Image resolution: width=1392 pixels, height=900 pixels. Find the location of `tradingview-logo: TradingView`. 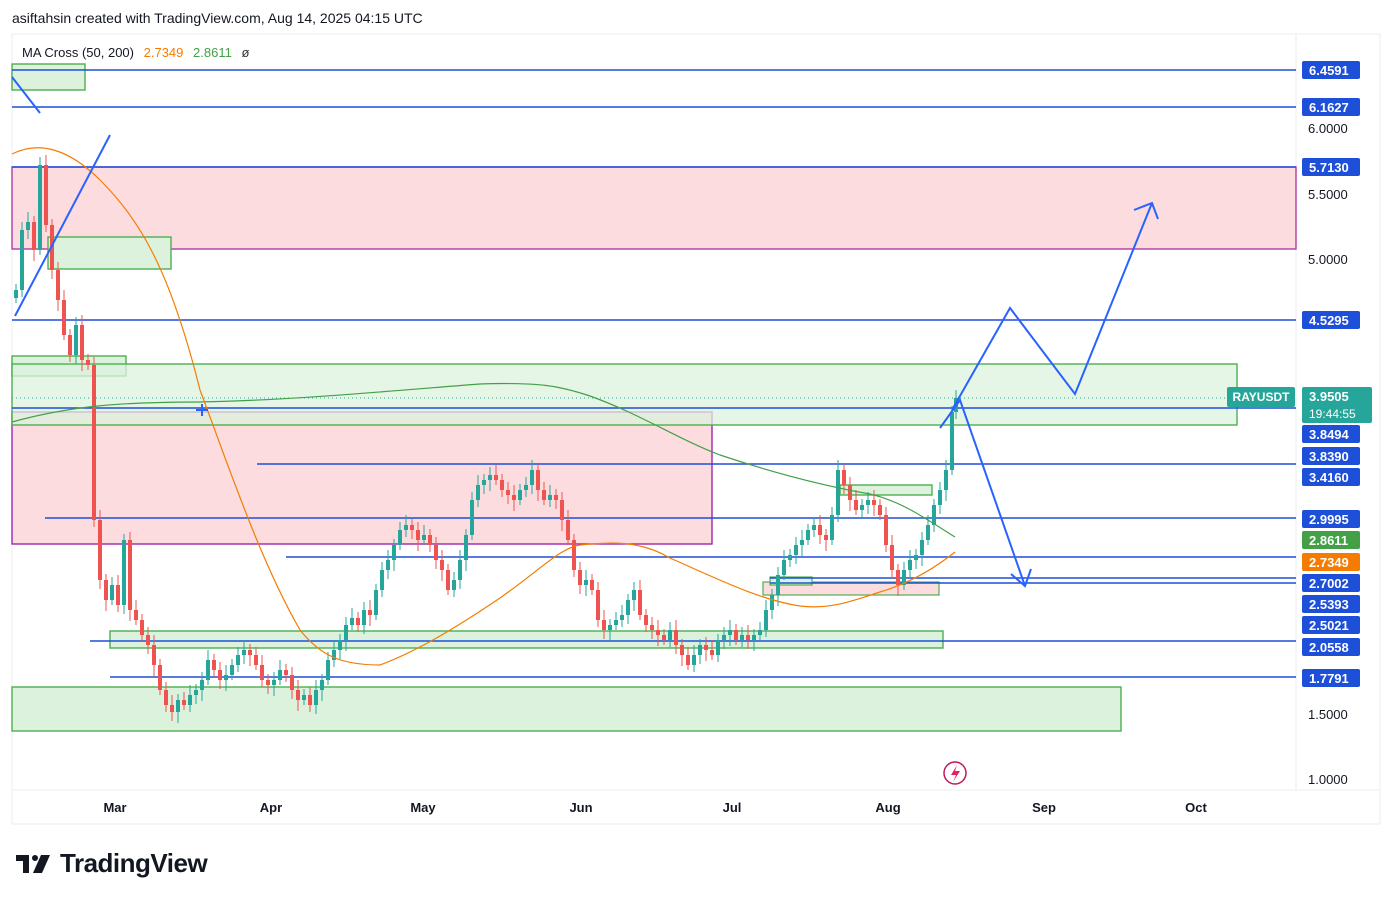

tradingview-logo: TradingView is located at coordinates (111, 863).